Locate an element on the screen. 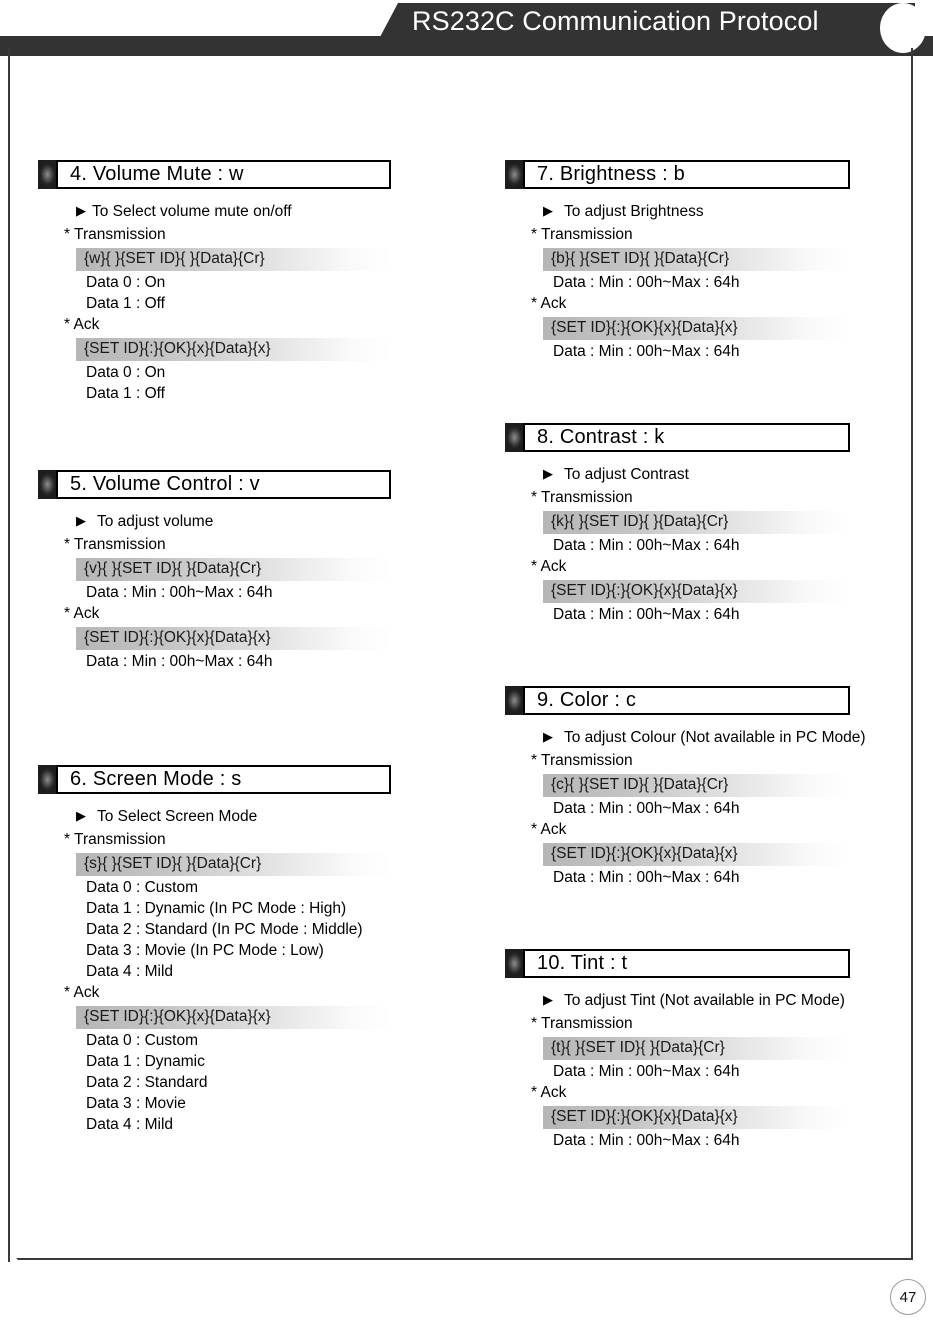  transmission-code: {s}{ }{SET ID}{ }{Data}{Cr} is located at coordinates (233, 864).